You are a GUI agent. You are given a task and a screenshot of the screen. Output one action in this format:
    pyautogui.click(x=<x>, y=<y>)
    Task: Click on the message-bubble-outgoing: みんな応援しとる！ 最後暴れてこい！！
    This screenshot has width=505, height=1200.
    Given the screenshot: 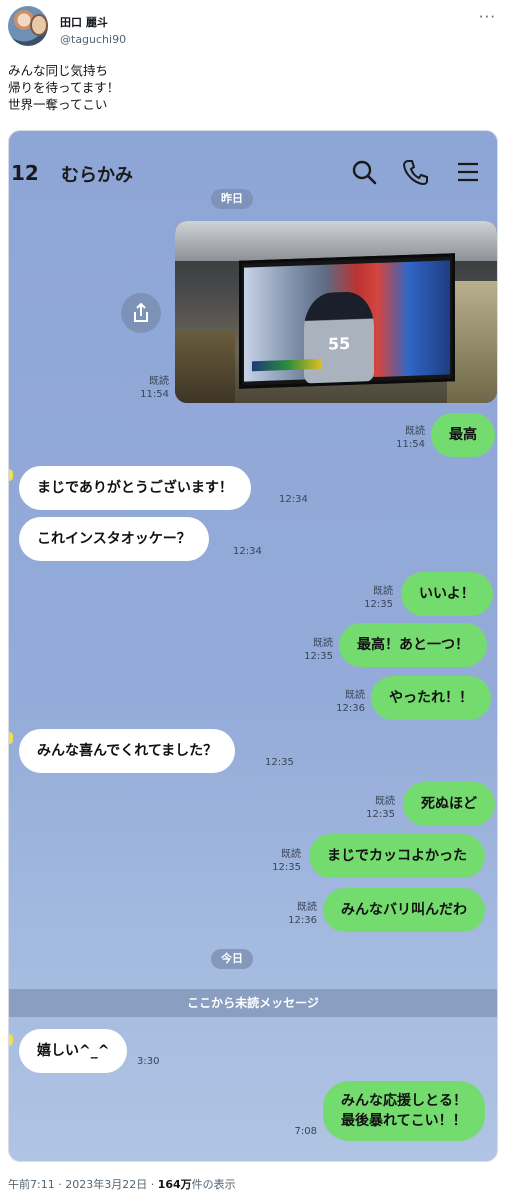 What is the action you would take?
    pyautogui.click(x=404, y=1111)
    